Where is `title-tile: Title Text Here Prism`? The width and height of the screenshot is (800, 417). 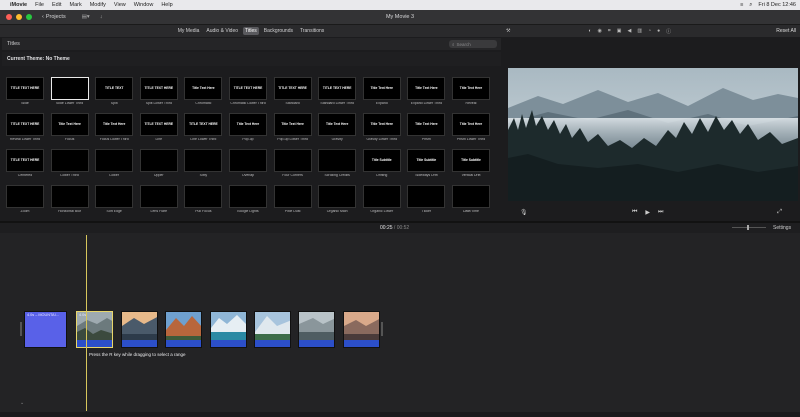
title-tile: Title Text Here Prism is located at coordinates (426, 130).